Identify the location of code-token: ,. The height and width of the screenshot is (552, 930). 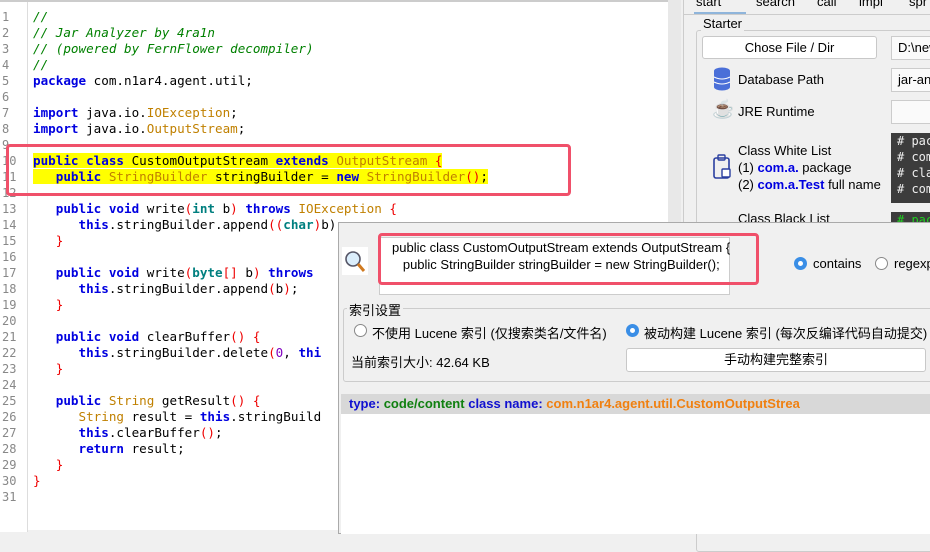
(291, 352).